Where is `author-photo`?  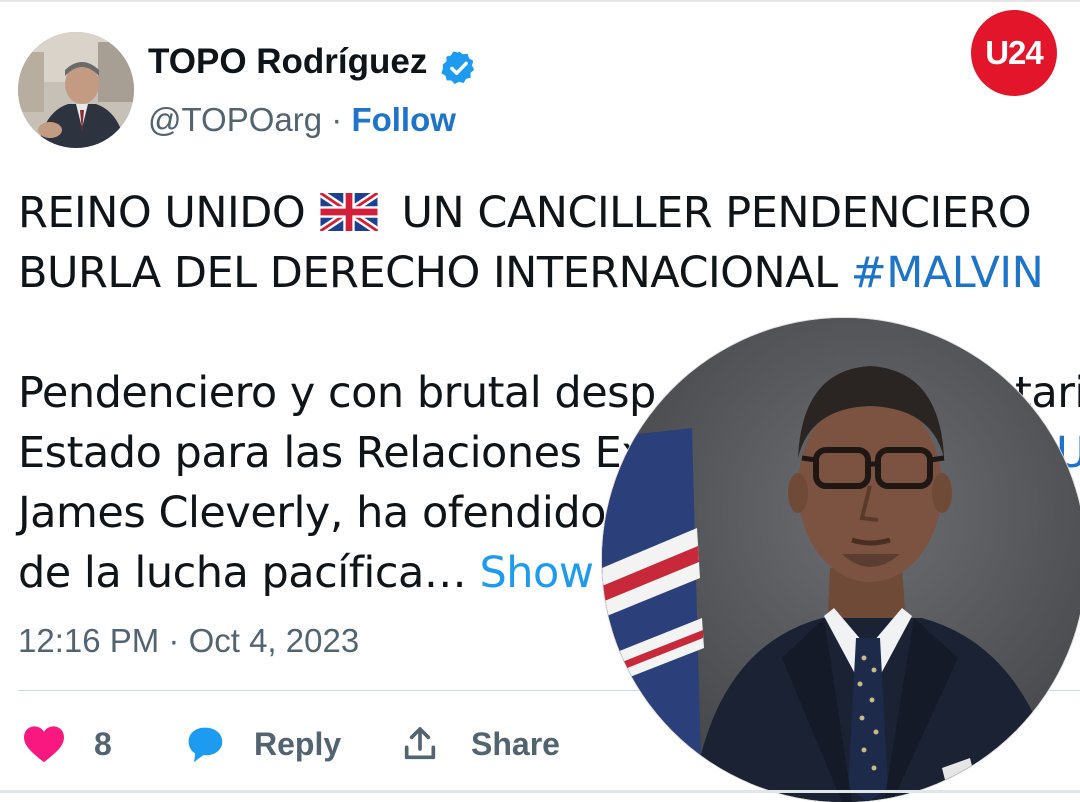 author-photo is located at coordinates (76, 90).